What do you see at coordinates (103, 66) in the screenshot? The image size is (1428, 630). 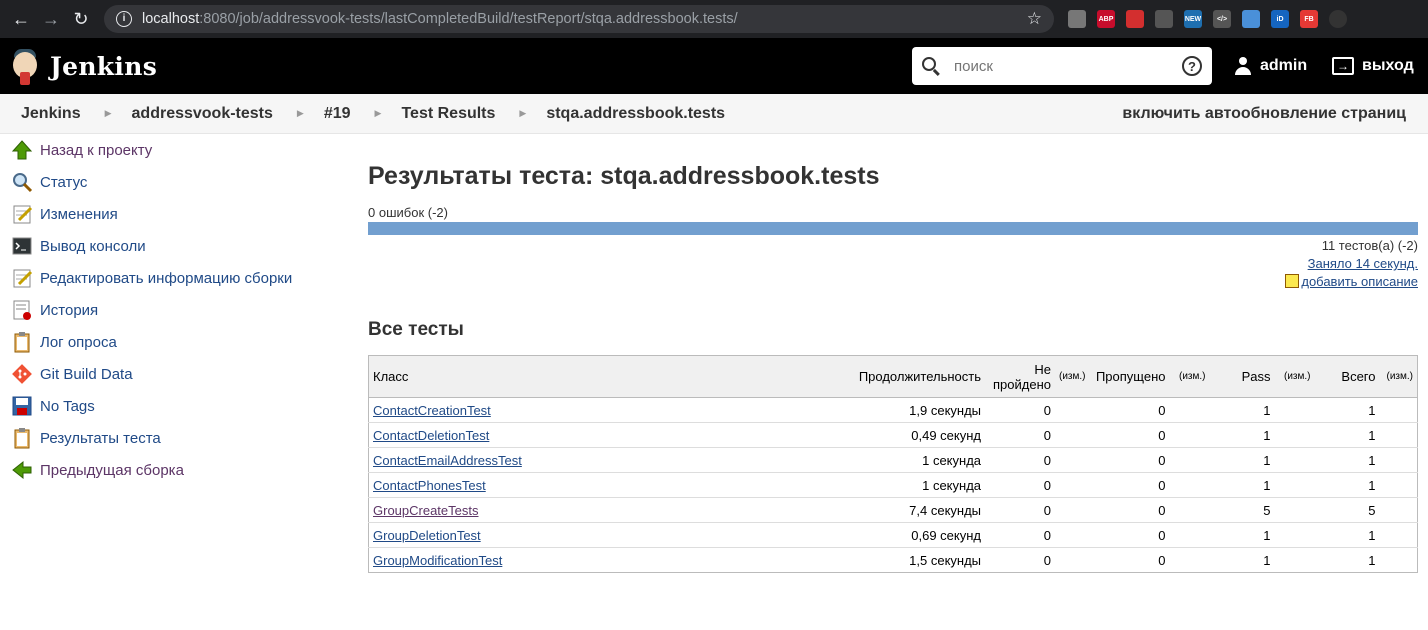 I see `jenkins-title: Jenkins` at bounding box center [103, 66].